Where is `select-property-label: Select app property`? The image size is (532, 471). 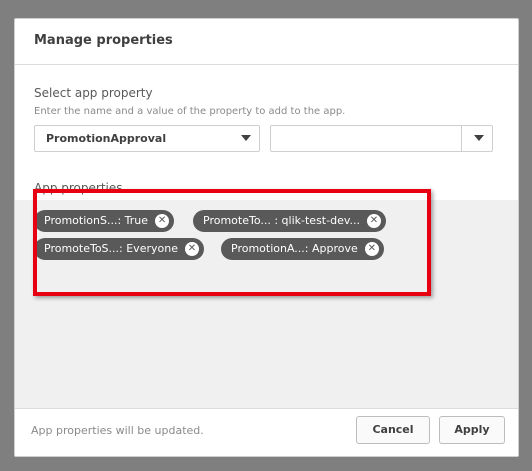 select-property-label: Select app property is located at coordinates (93, 93).